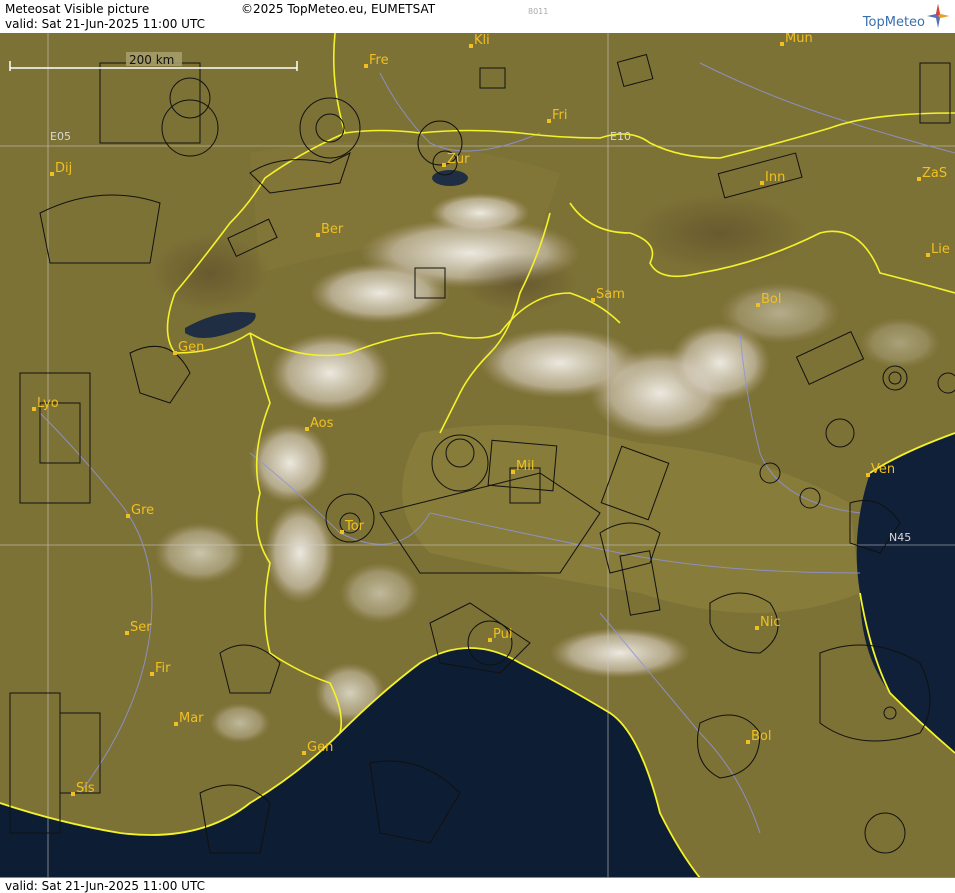 Image resolution: width=955 pixels, height=893 pixels. Describe the element at coordinates (799, 39) in the screenshot. I see `city-label: Mun` at that location.